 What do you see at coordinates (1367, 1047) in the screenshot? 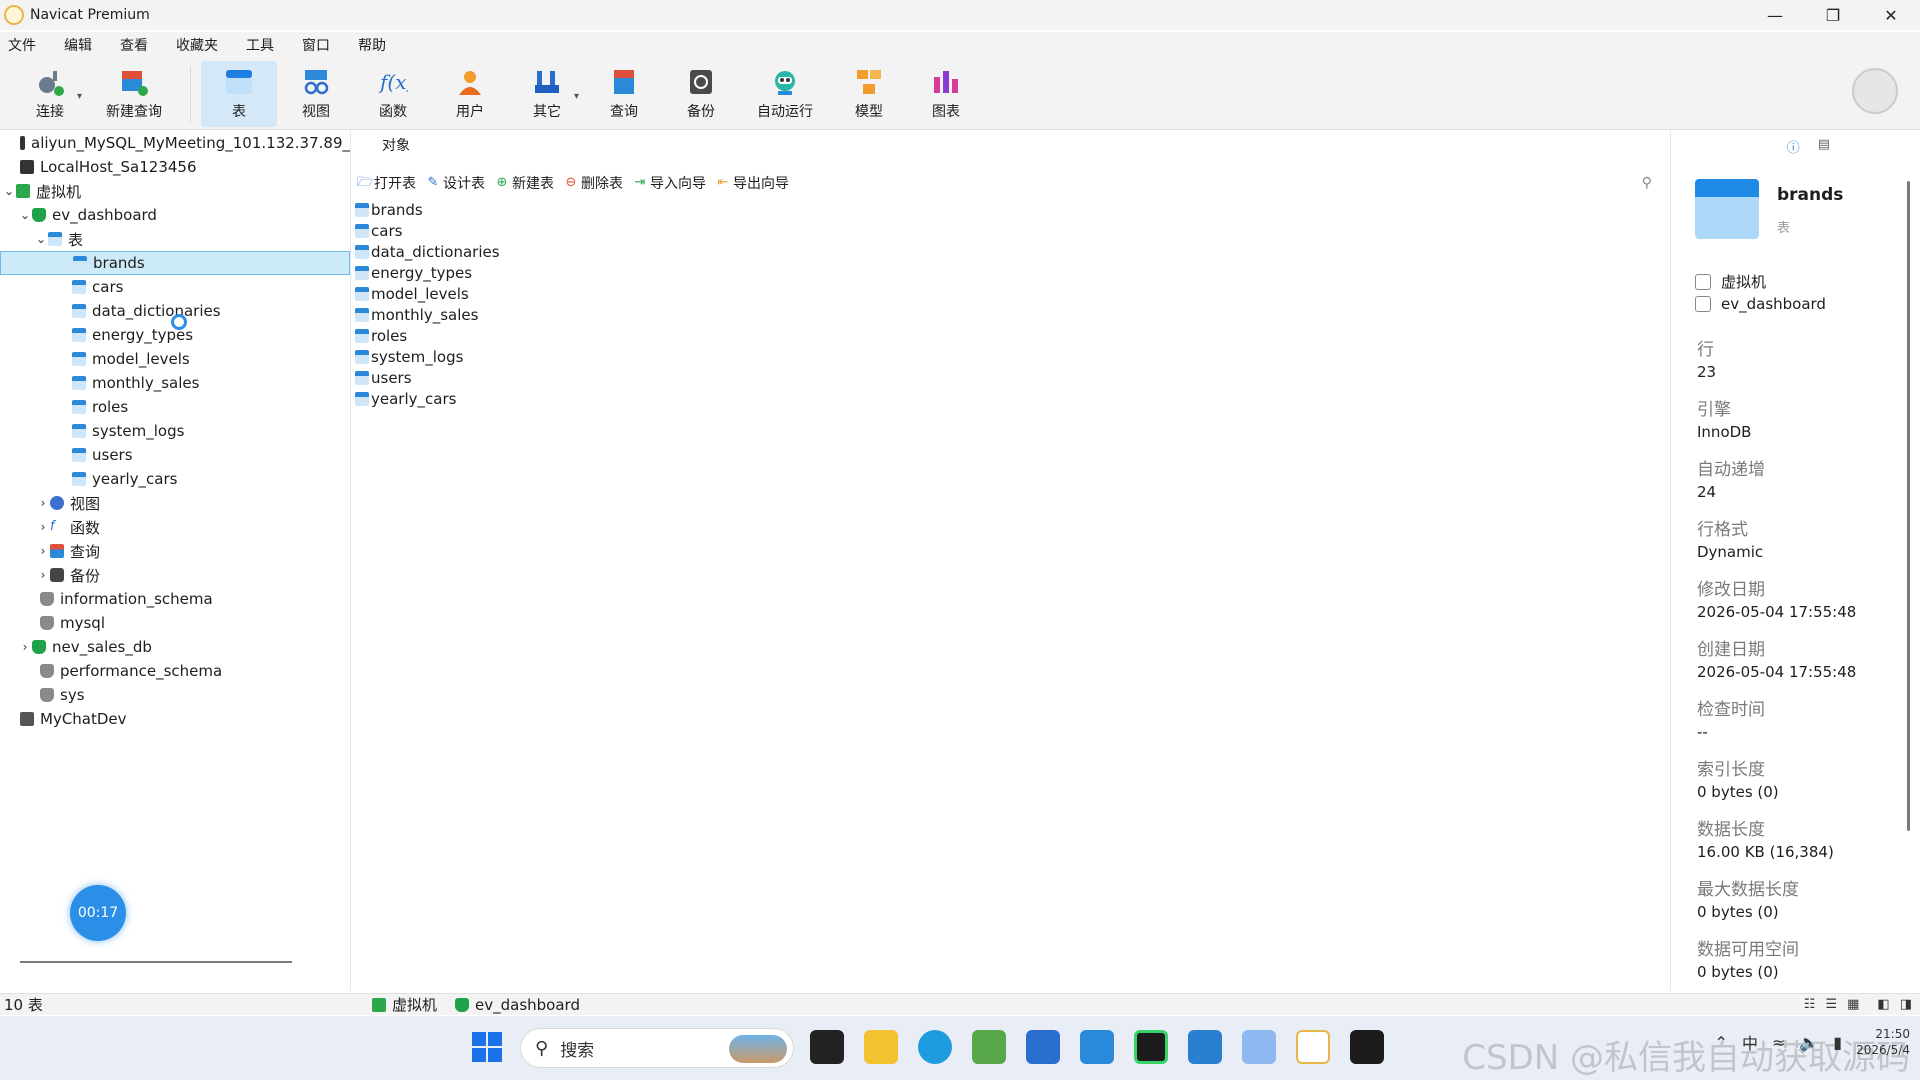
I see `terminal-icon` at bounding box center [1367, 1047].